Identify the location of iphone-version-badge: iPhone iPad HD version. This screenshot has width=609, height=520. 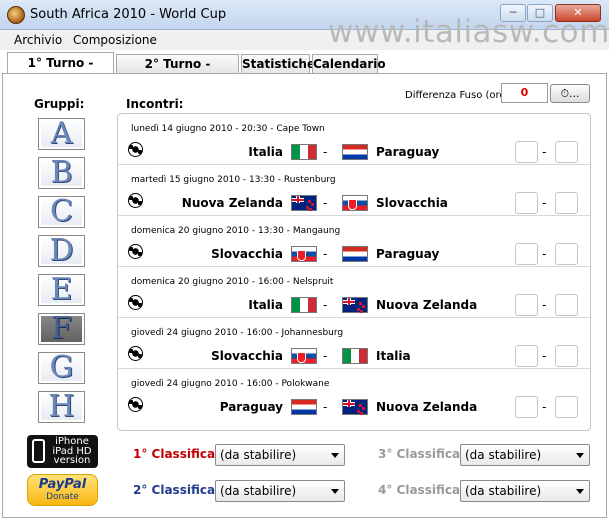
(62, 451).